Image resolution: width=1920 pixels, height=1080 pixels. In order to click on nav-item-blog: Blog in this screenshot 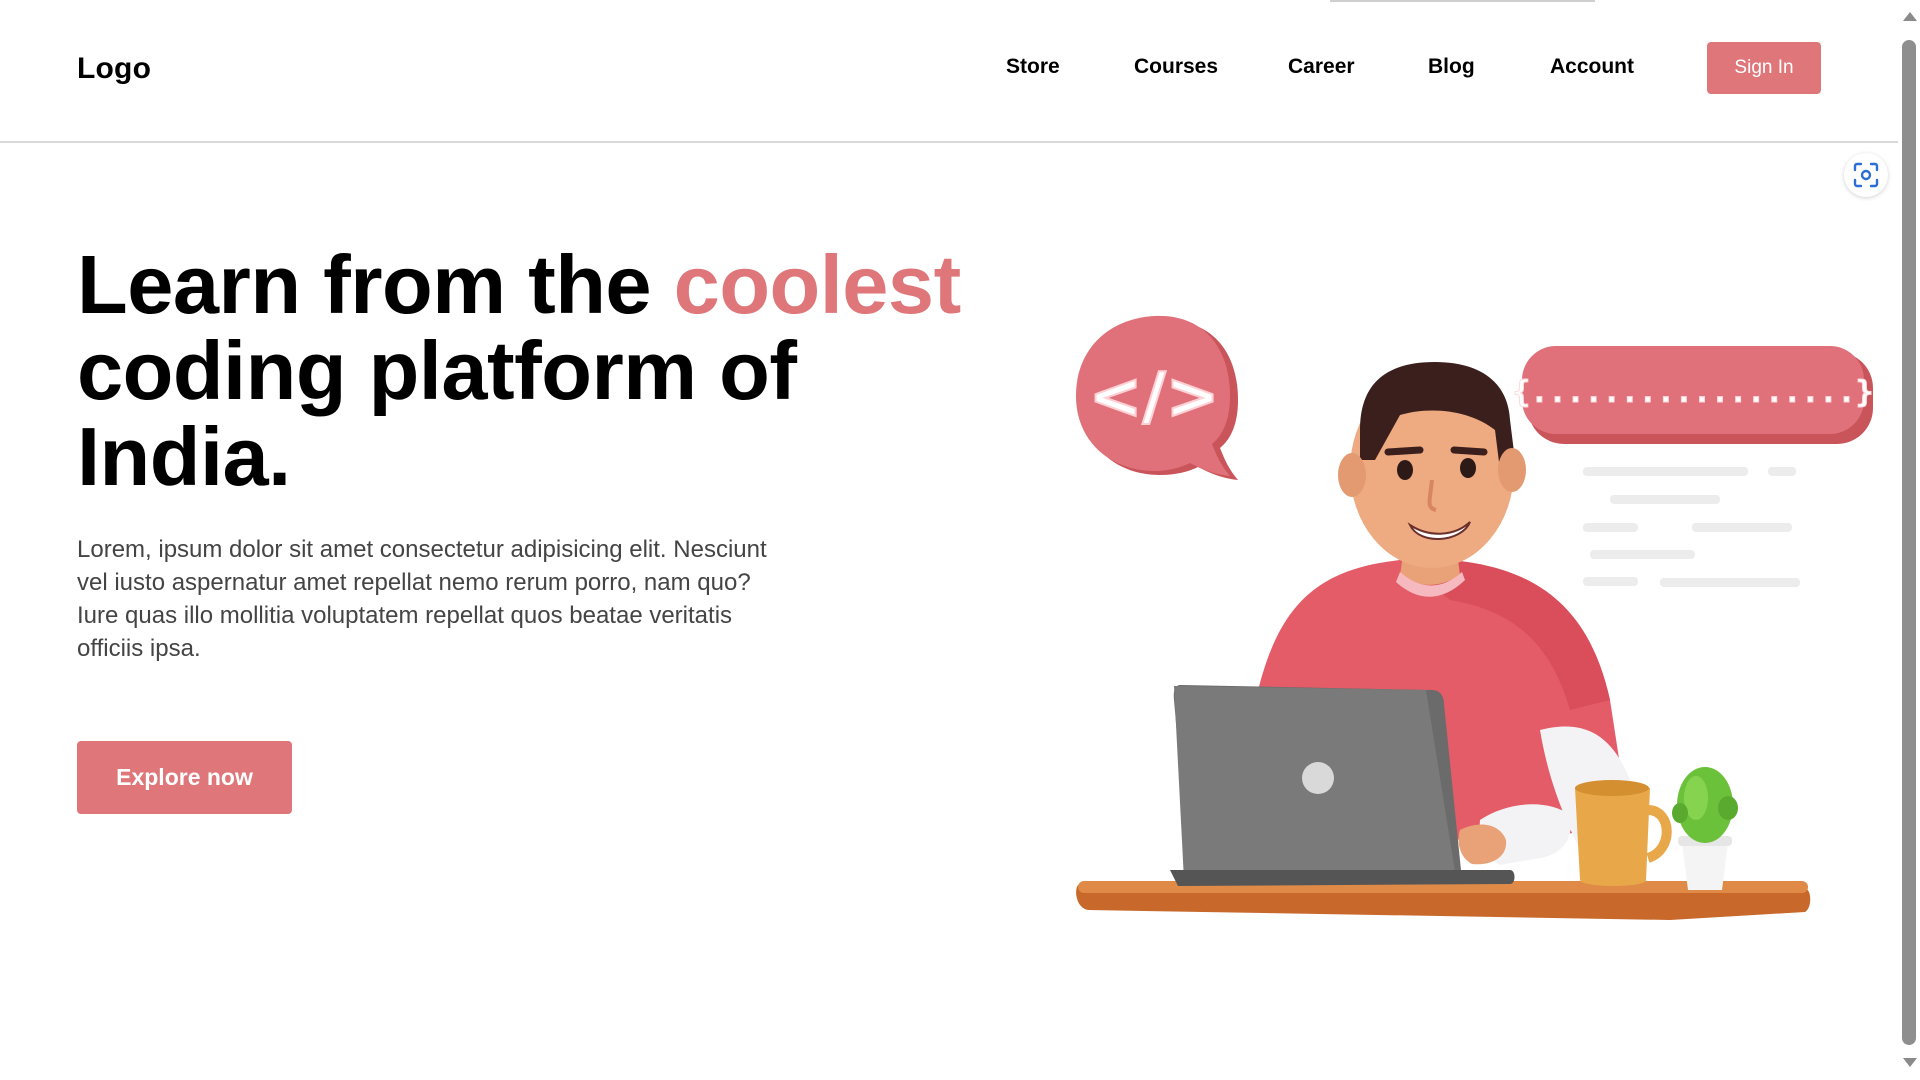, I will do `click(1451, 67)`.